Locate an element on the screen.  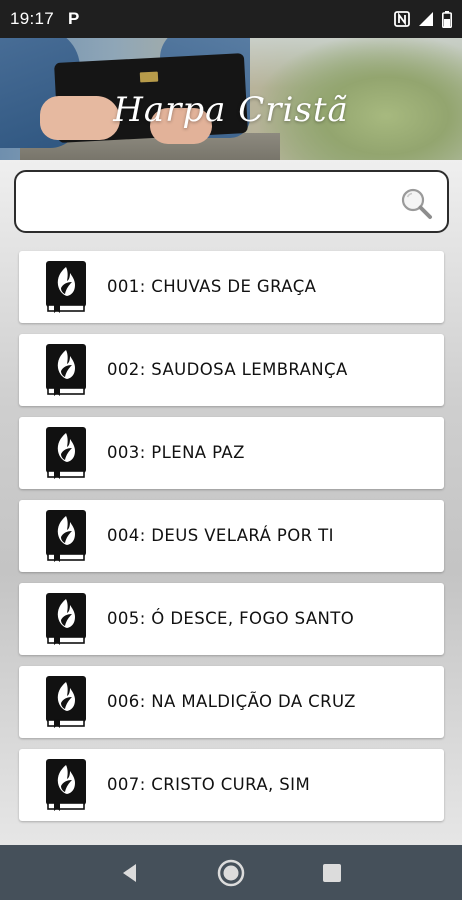
hymn-title: 006: NA MALDIÇÃO DA CRUZ is located at coordinates (231, 701).